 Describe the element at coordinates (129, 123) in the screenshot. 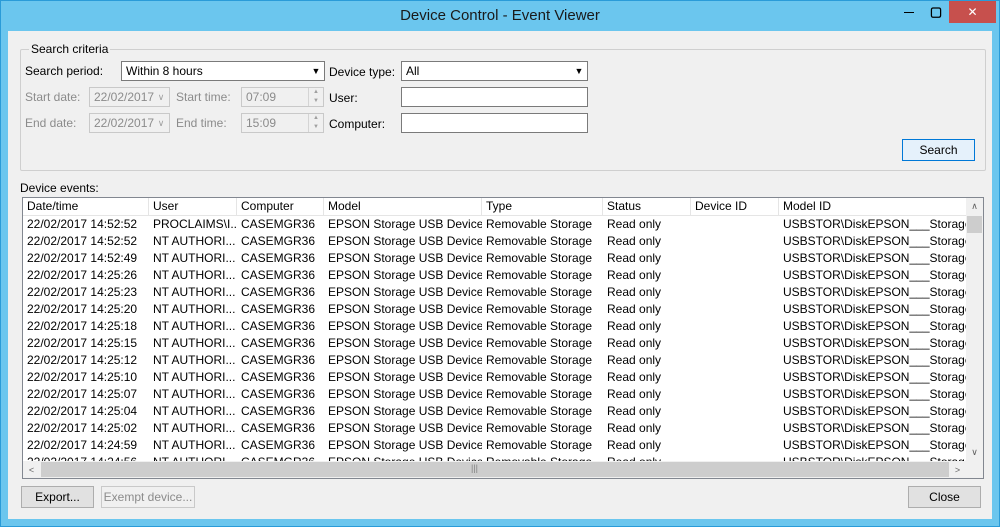

I see `end-date-picker: 22/02/2017 ∨` at that location.